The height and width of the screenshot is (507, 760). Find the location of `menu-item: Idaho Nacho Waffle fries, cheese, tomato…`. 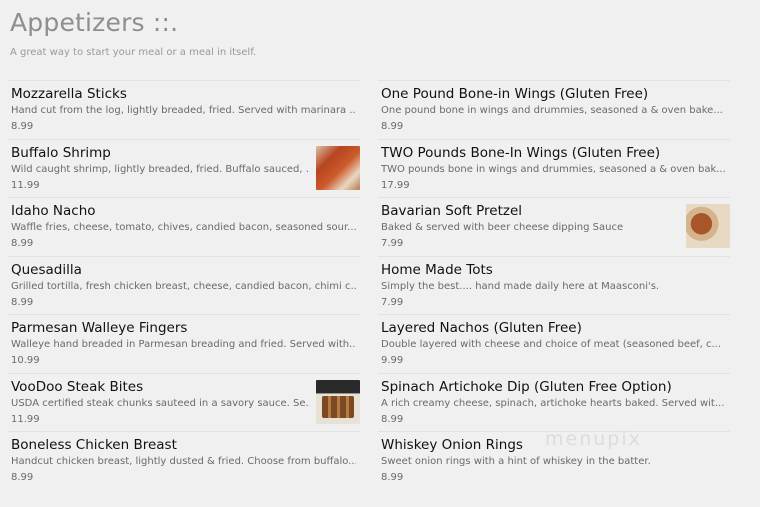

menu-item: Idaho Nacho Waffle fries, cheese, tomato… is located at coordinates (184, 226).